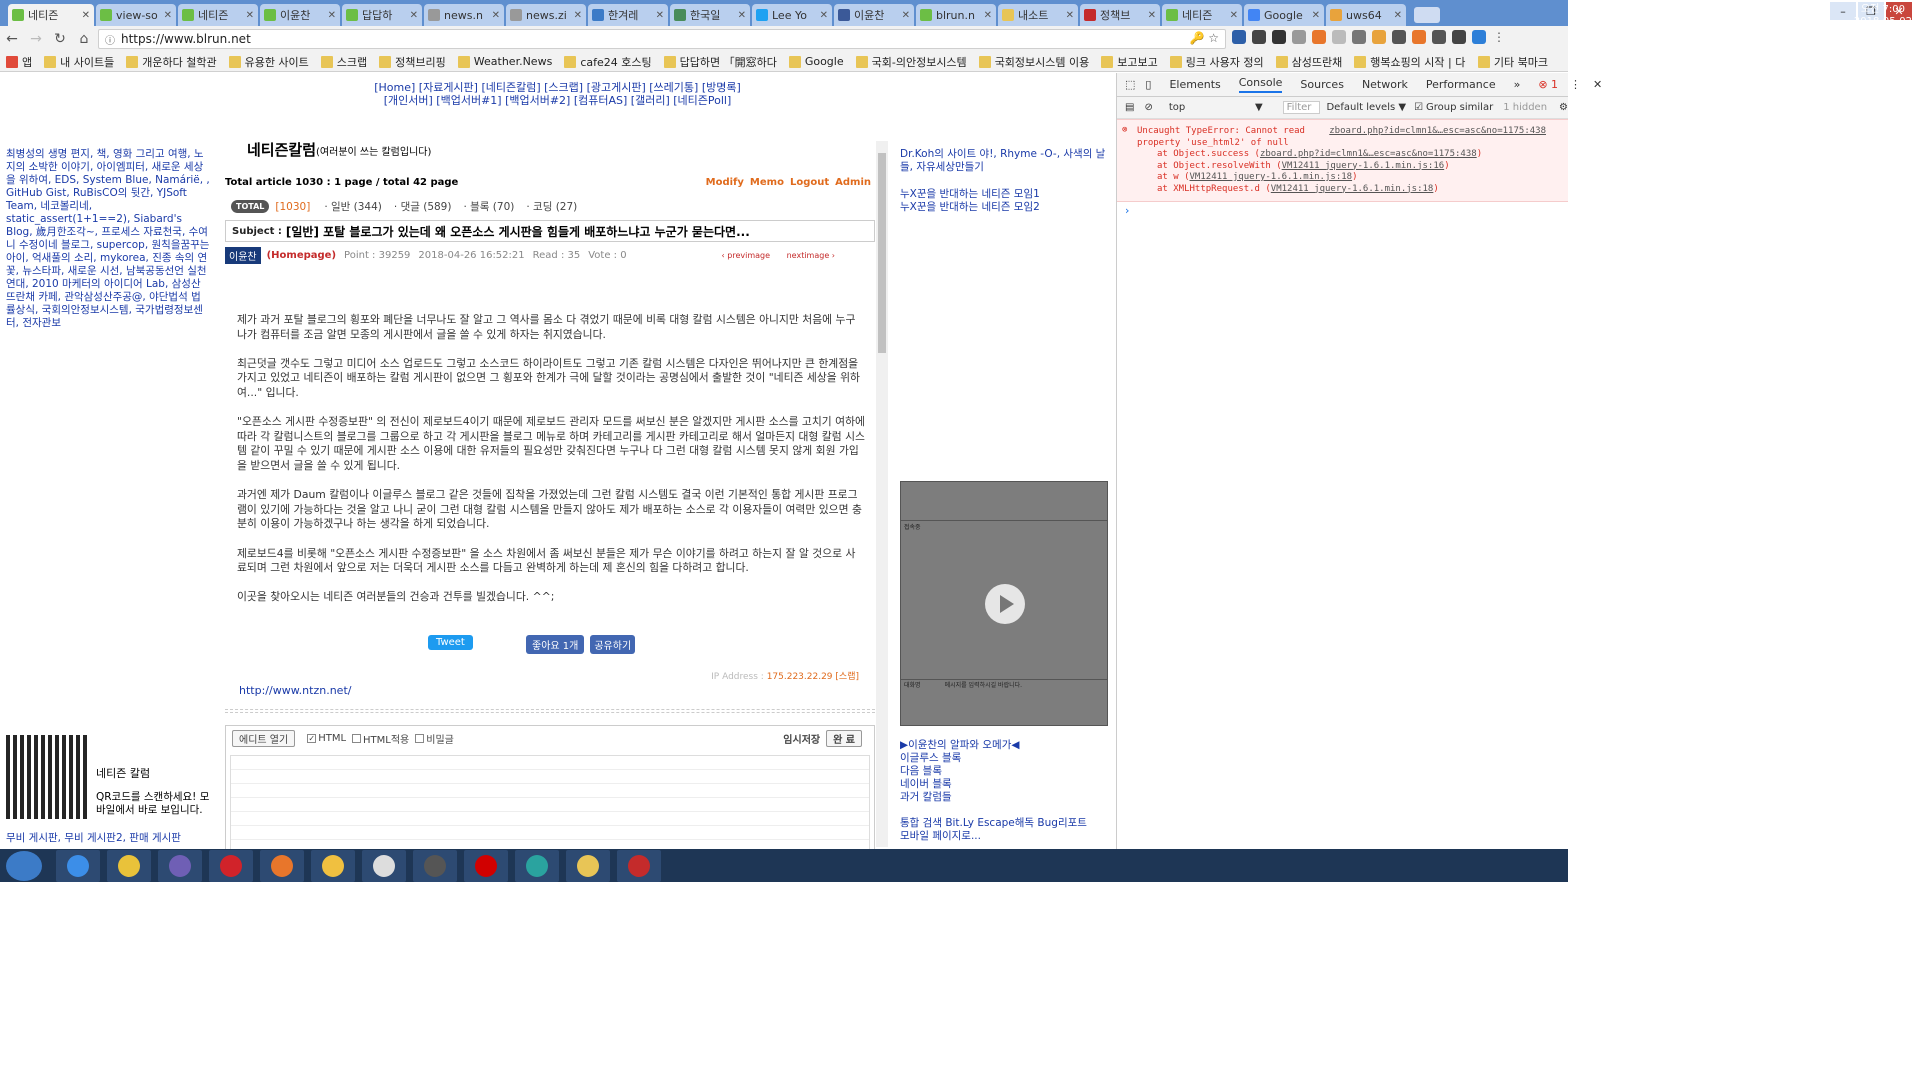  I want to click on inspect-icon: ⬚, so click(1130, 84).